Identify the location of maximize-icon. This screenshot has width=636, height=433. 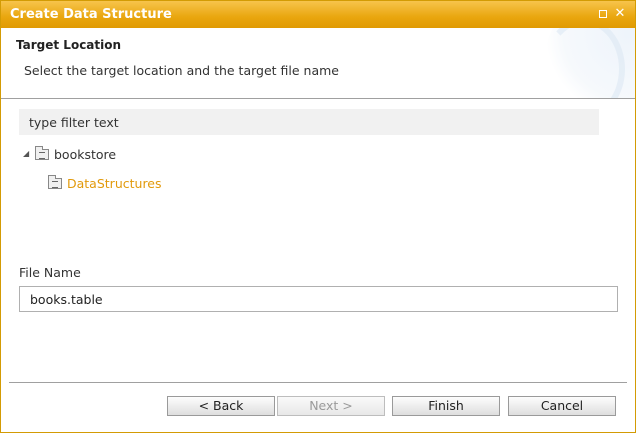
(603, 14).